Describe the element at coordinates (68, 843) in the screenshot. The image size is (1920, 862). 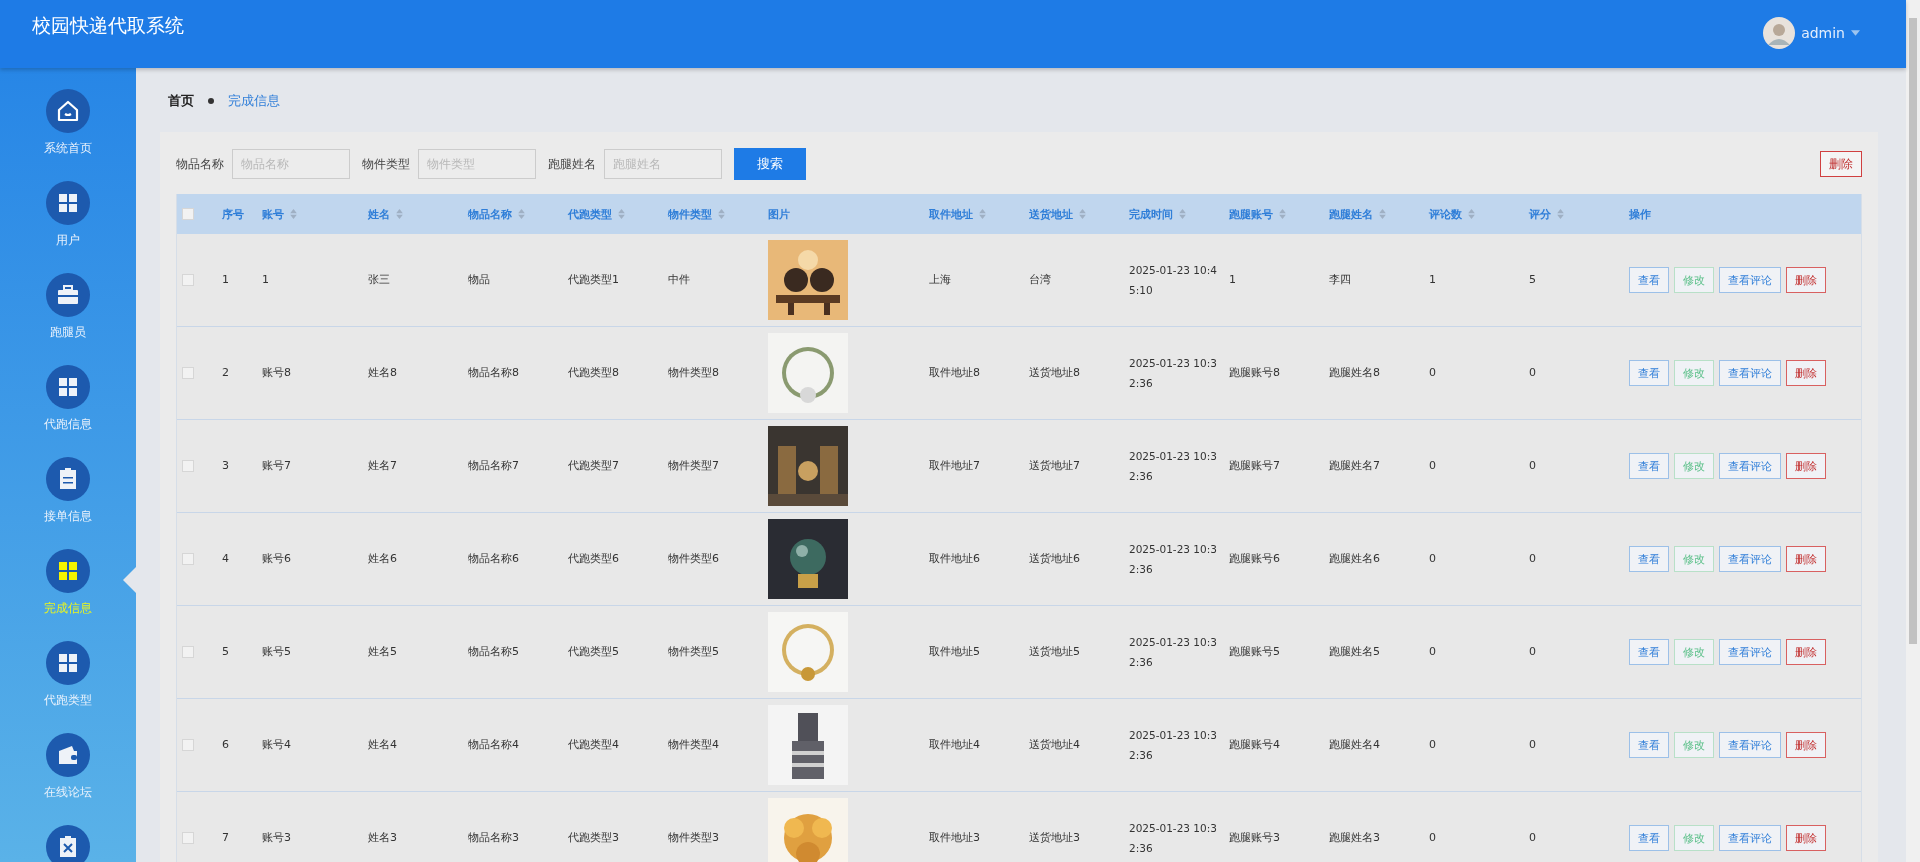
I see `cancel-icon` at that location.